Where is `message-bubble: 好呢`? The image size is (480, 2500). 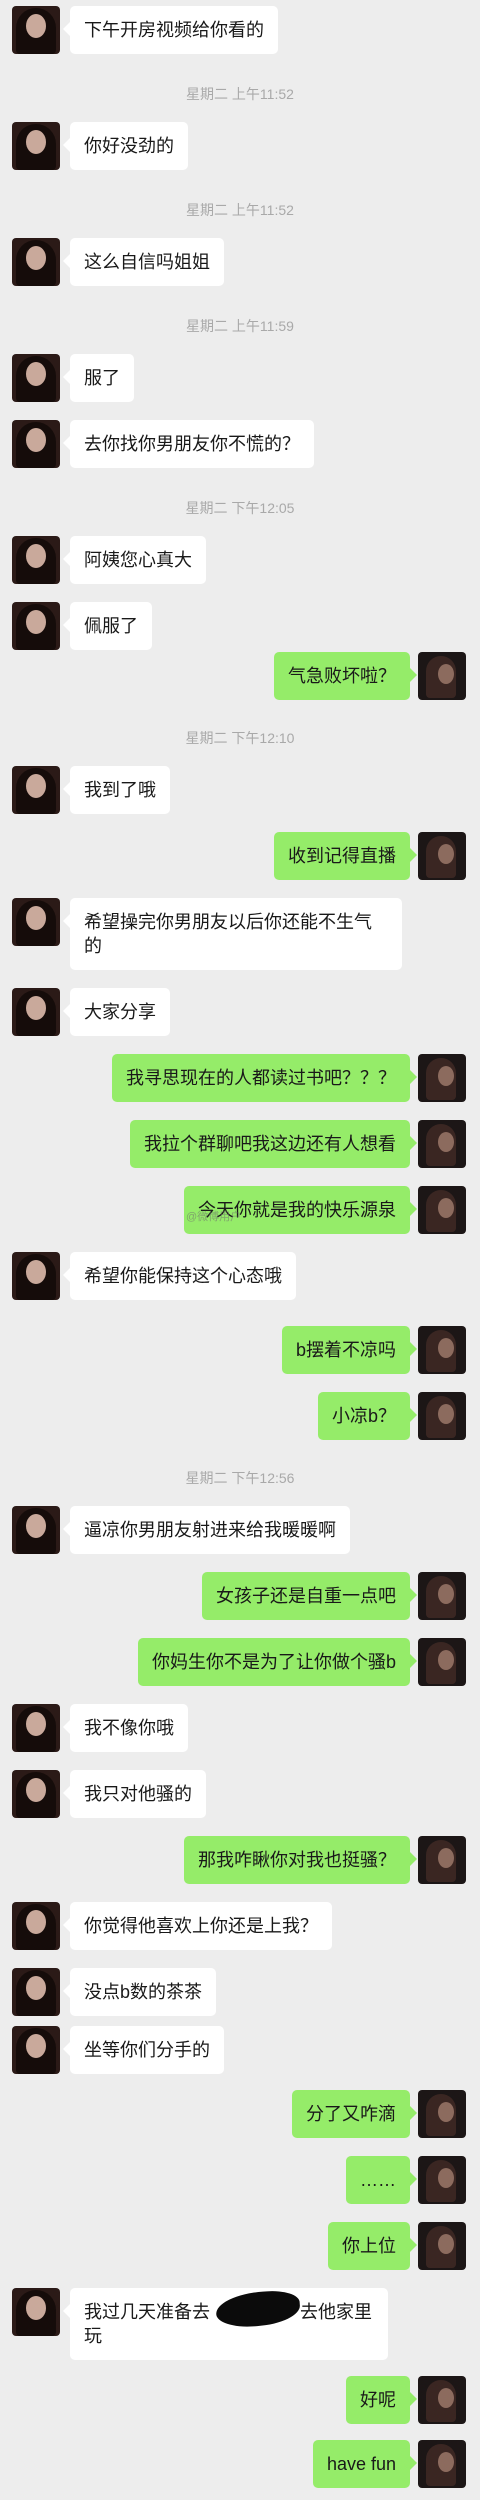
message-bubble: 好呢 is located at coordinates (381, 2400).